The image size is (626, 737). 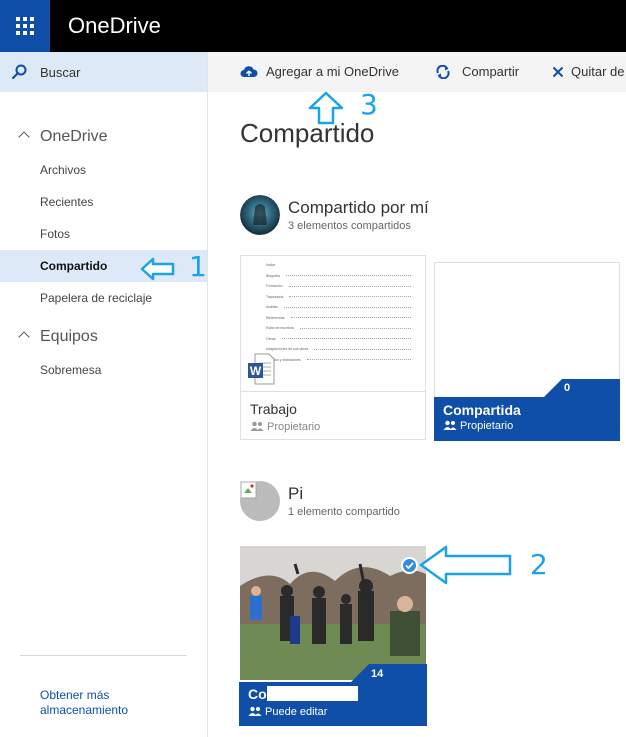 I want to click on remove-label: Quitar de, so click(x=598, y=71).